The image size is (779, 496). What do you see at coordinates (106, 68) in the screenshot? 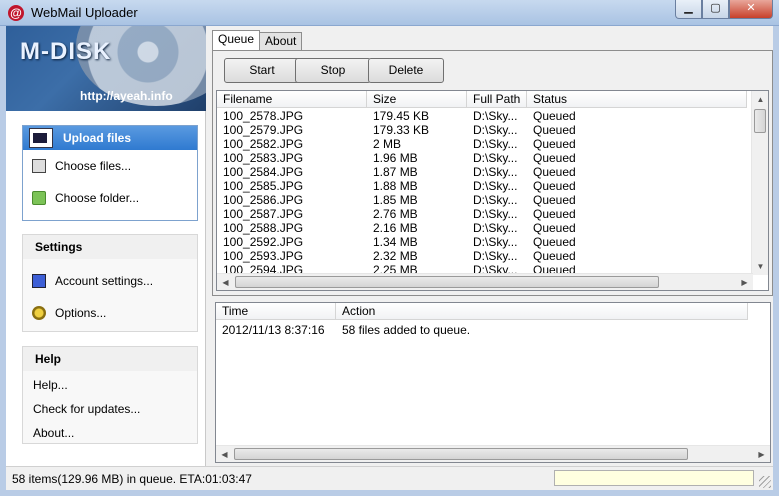
I see `banner: M-DISK http://ayeah.info` at bounding box center [106, 68].